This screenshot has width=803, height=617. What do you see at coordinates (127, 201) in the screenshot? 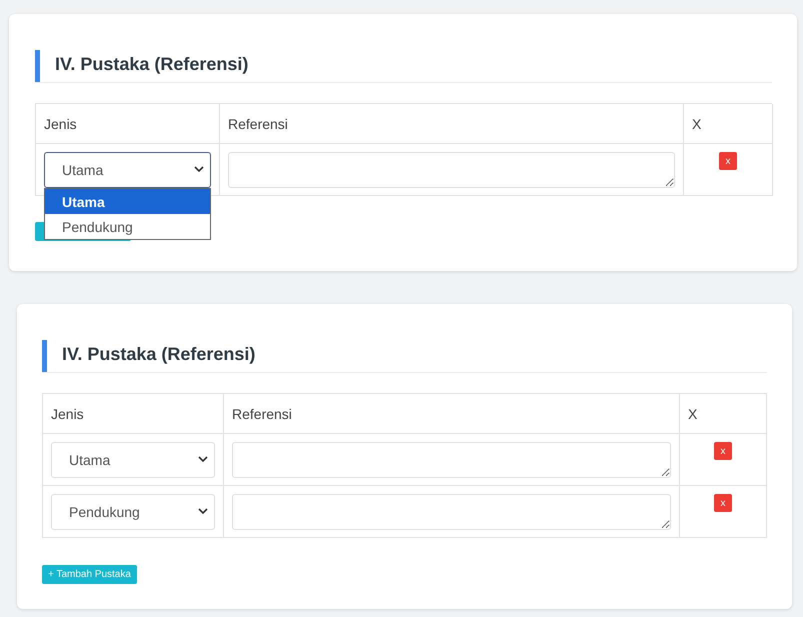
I see `dropdown-option: Utama` at bounding box center [127, 201].